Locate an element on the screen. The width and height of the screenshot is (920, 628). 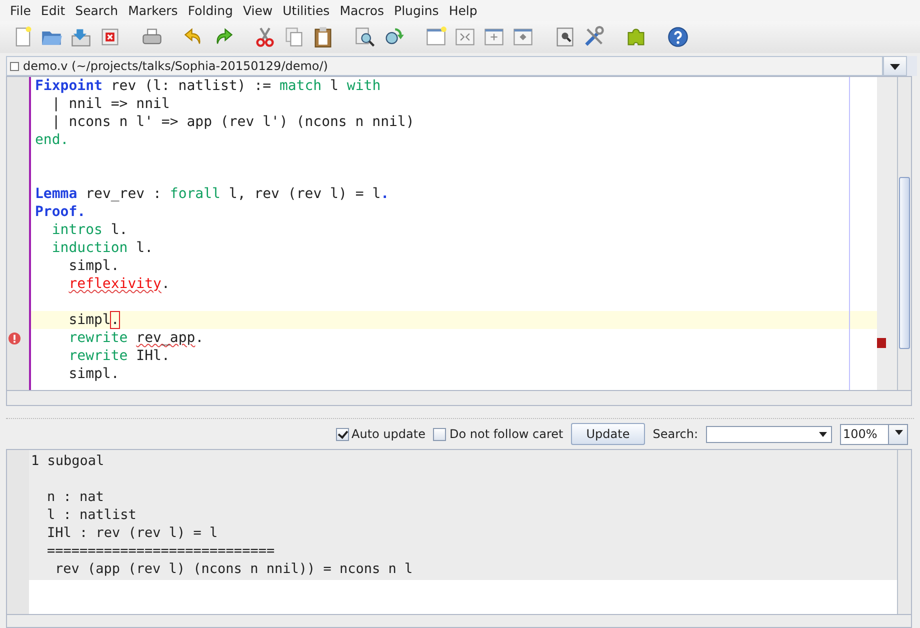
auto-update-checkbox: Auto update is located at coordinates (381, 434).